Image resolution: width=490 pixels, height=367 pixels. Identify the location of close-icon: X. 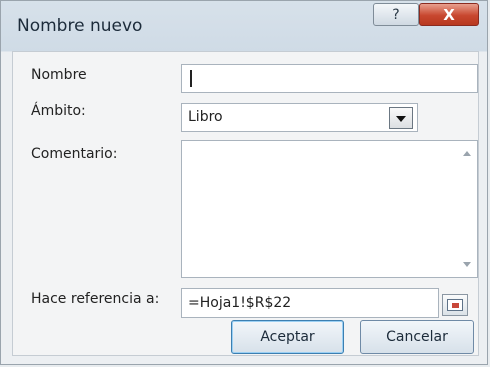
(449, 14).